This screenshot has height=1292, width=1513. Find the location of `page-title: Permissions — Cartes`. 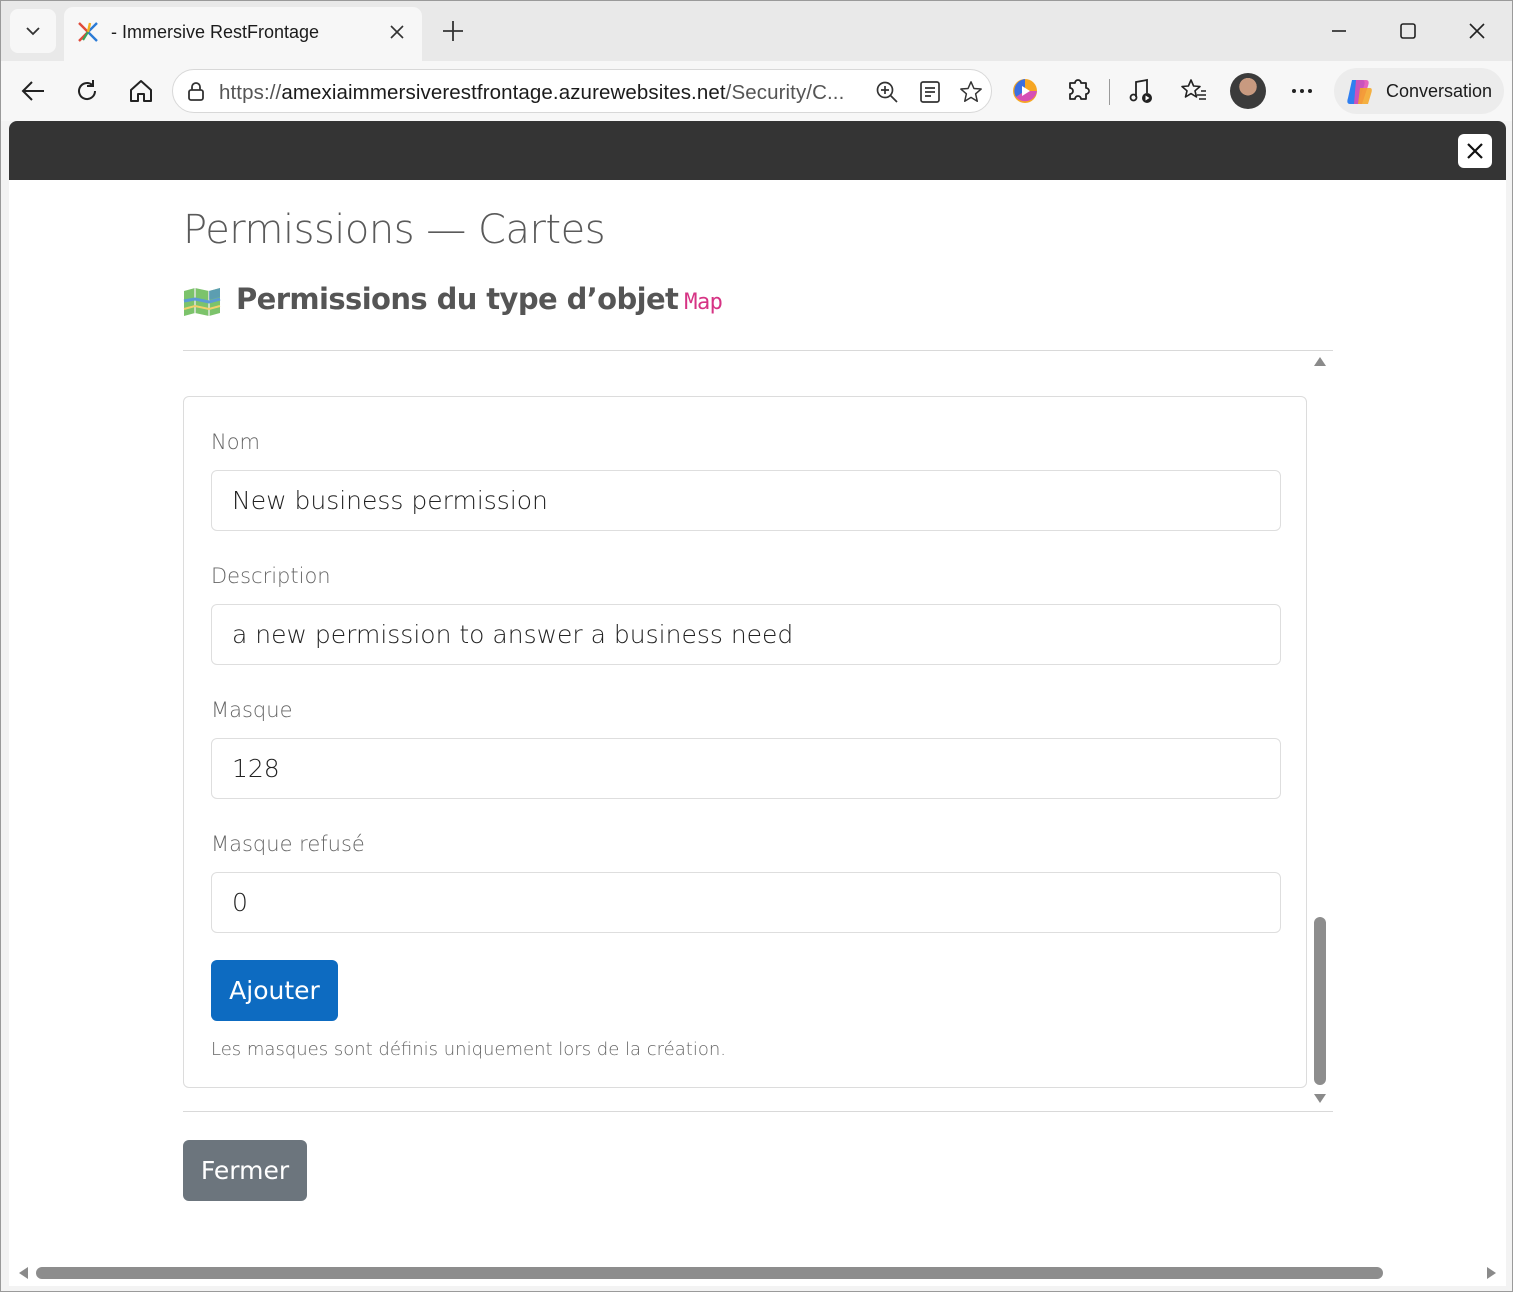

page-title: Permissions — Cartes is located at coordinates (394, 230).